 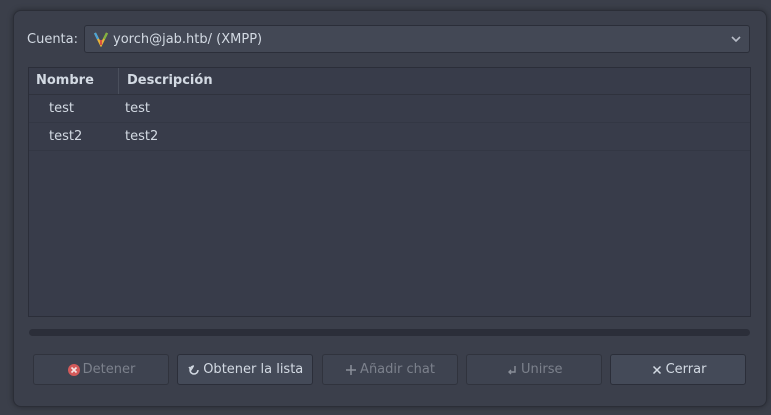 I want to click on room-description: test2, so click(x=142, y=136).